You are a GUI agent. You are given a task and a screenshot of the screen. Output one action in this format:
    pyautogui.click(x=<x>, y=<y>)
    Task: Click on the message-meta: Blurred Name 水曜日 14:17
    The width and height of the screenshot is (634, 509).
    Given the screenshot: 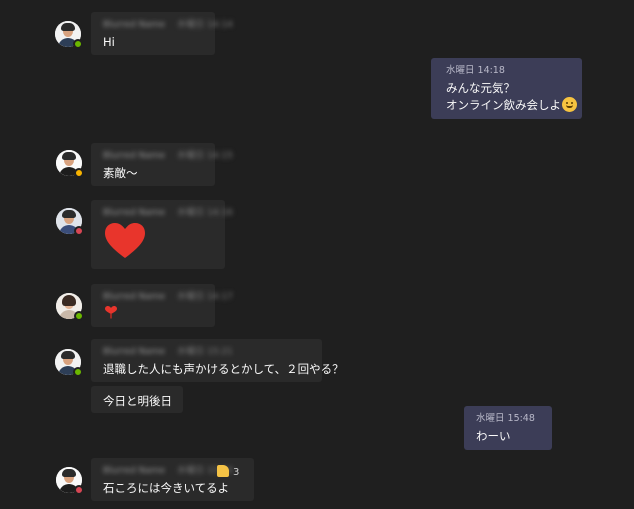 What is the action you would take?
    pyautogui.click(x=168, y=297)
    